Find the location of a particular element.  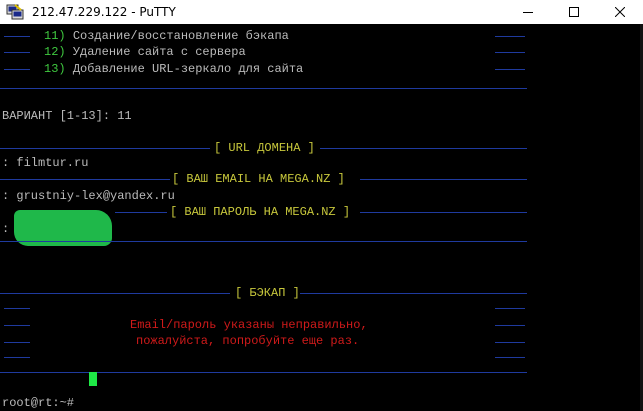

backup-header: [ БЭКАП ] is located at coordinates (267, 293).